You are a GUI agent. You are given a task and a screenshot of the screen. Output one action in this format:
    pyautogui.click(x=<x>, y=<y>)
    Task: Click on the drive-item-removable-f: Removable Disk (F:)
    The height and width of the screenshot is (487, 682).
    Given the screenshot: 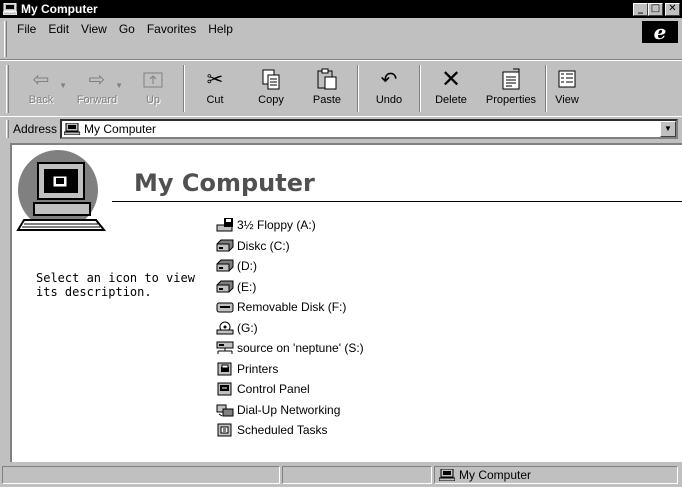 What is the action you would take?
    pyautogui.click(x=290, y=307)
    